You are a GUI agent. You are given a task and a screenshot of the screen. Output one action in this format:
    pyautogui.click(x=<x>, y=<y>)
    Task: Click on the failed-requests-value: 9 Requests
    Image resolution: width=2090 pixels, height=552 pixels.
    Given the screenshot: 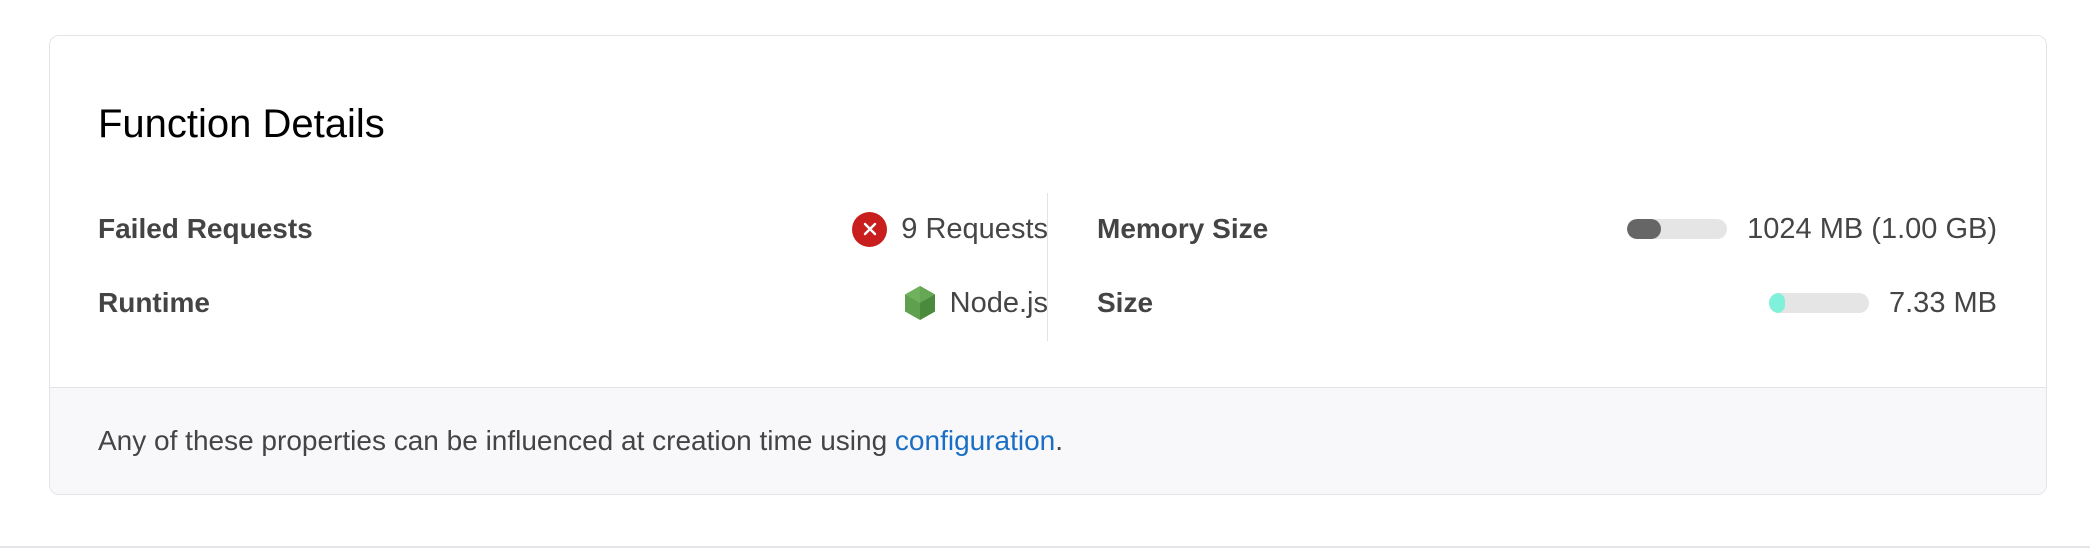 What is the action you would take?
    pyautogui.click(x=950, y=229)
    